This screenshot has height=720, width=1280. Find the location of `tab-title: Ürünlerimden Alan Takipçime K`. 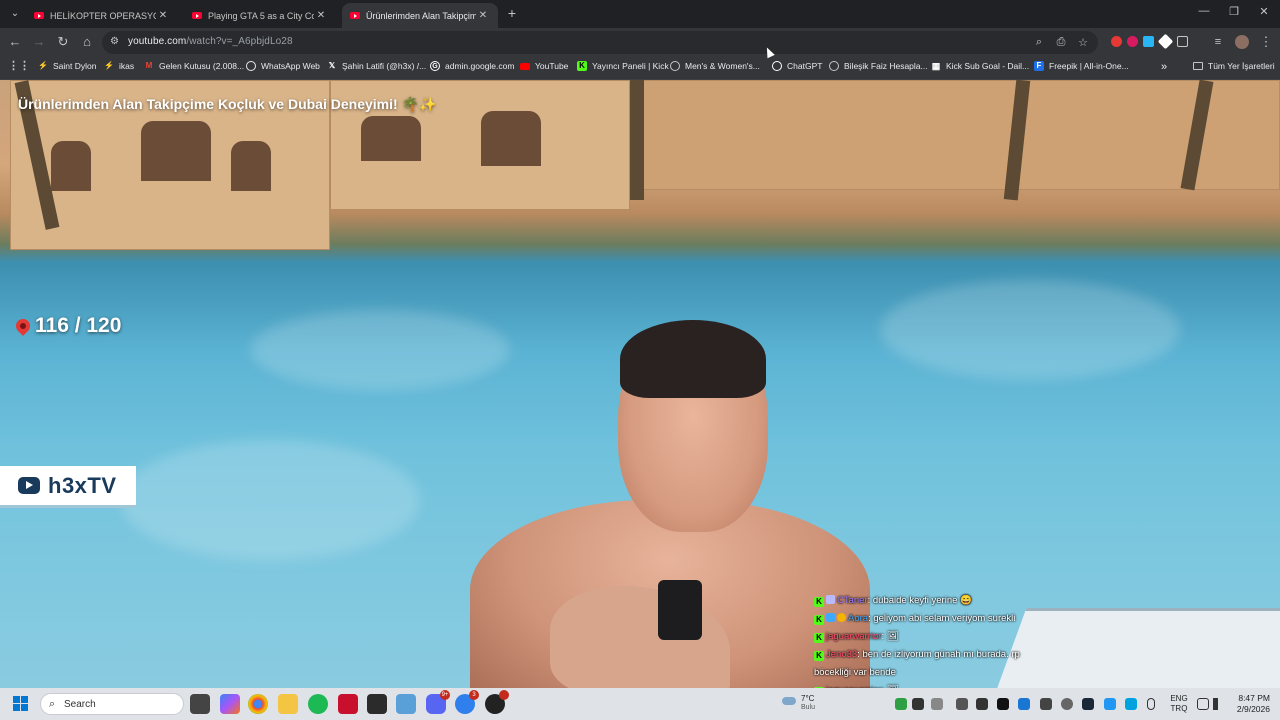

tab-title: Ürünlerimden Alan Takipçime K is located at coordinates (421, 15).